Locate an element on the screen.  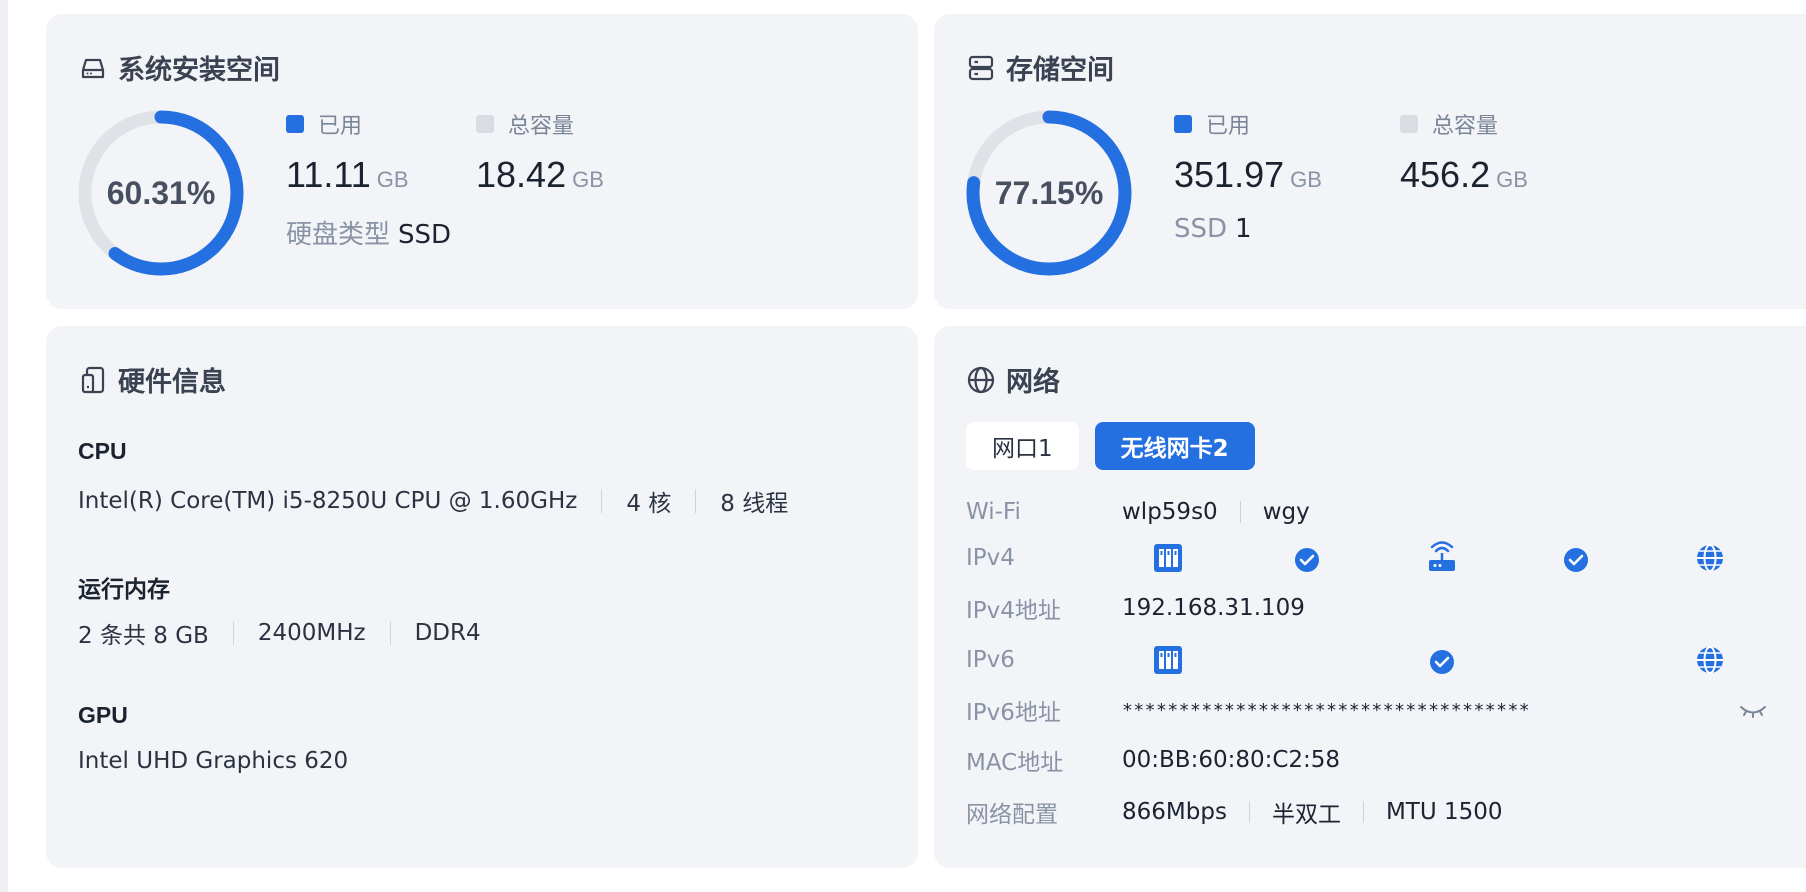
cpu-threads: 8 线程 is located at coordinates (754, 504).